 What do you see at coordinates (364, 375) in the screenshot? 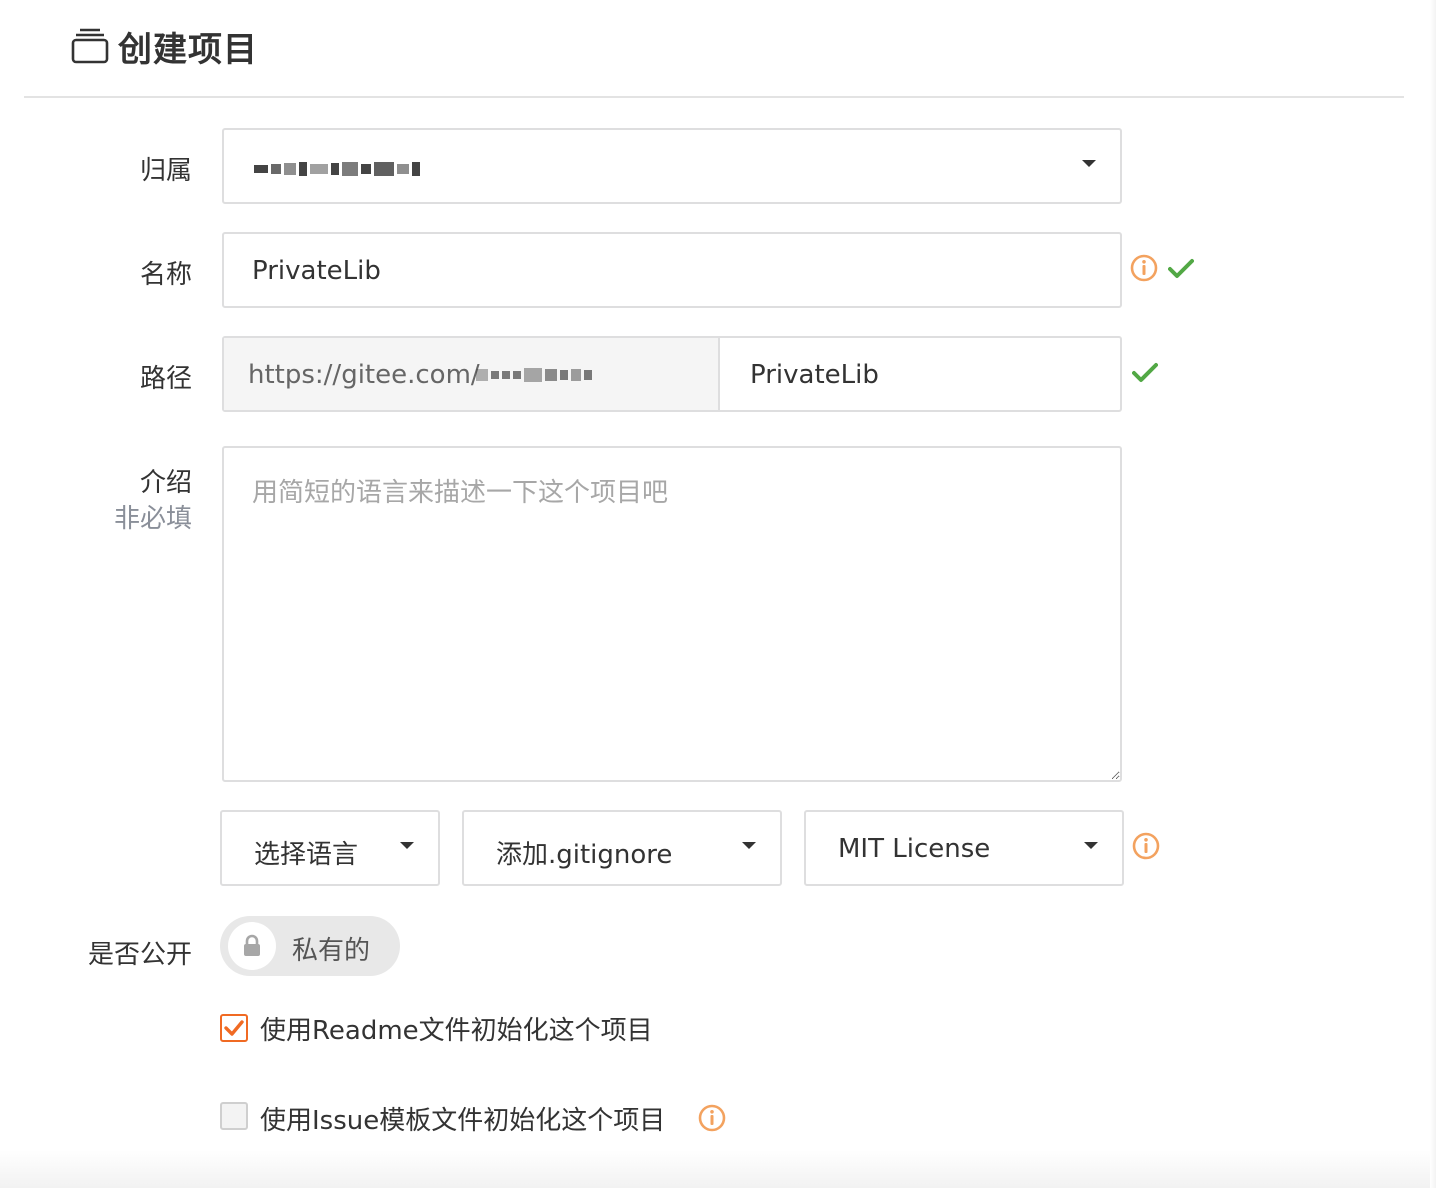
I see `path-prefix-text: https://gitee.com/` at bounding box center [364, 375].